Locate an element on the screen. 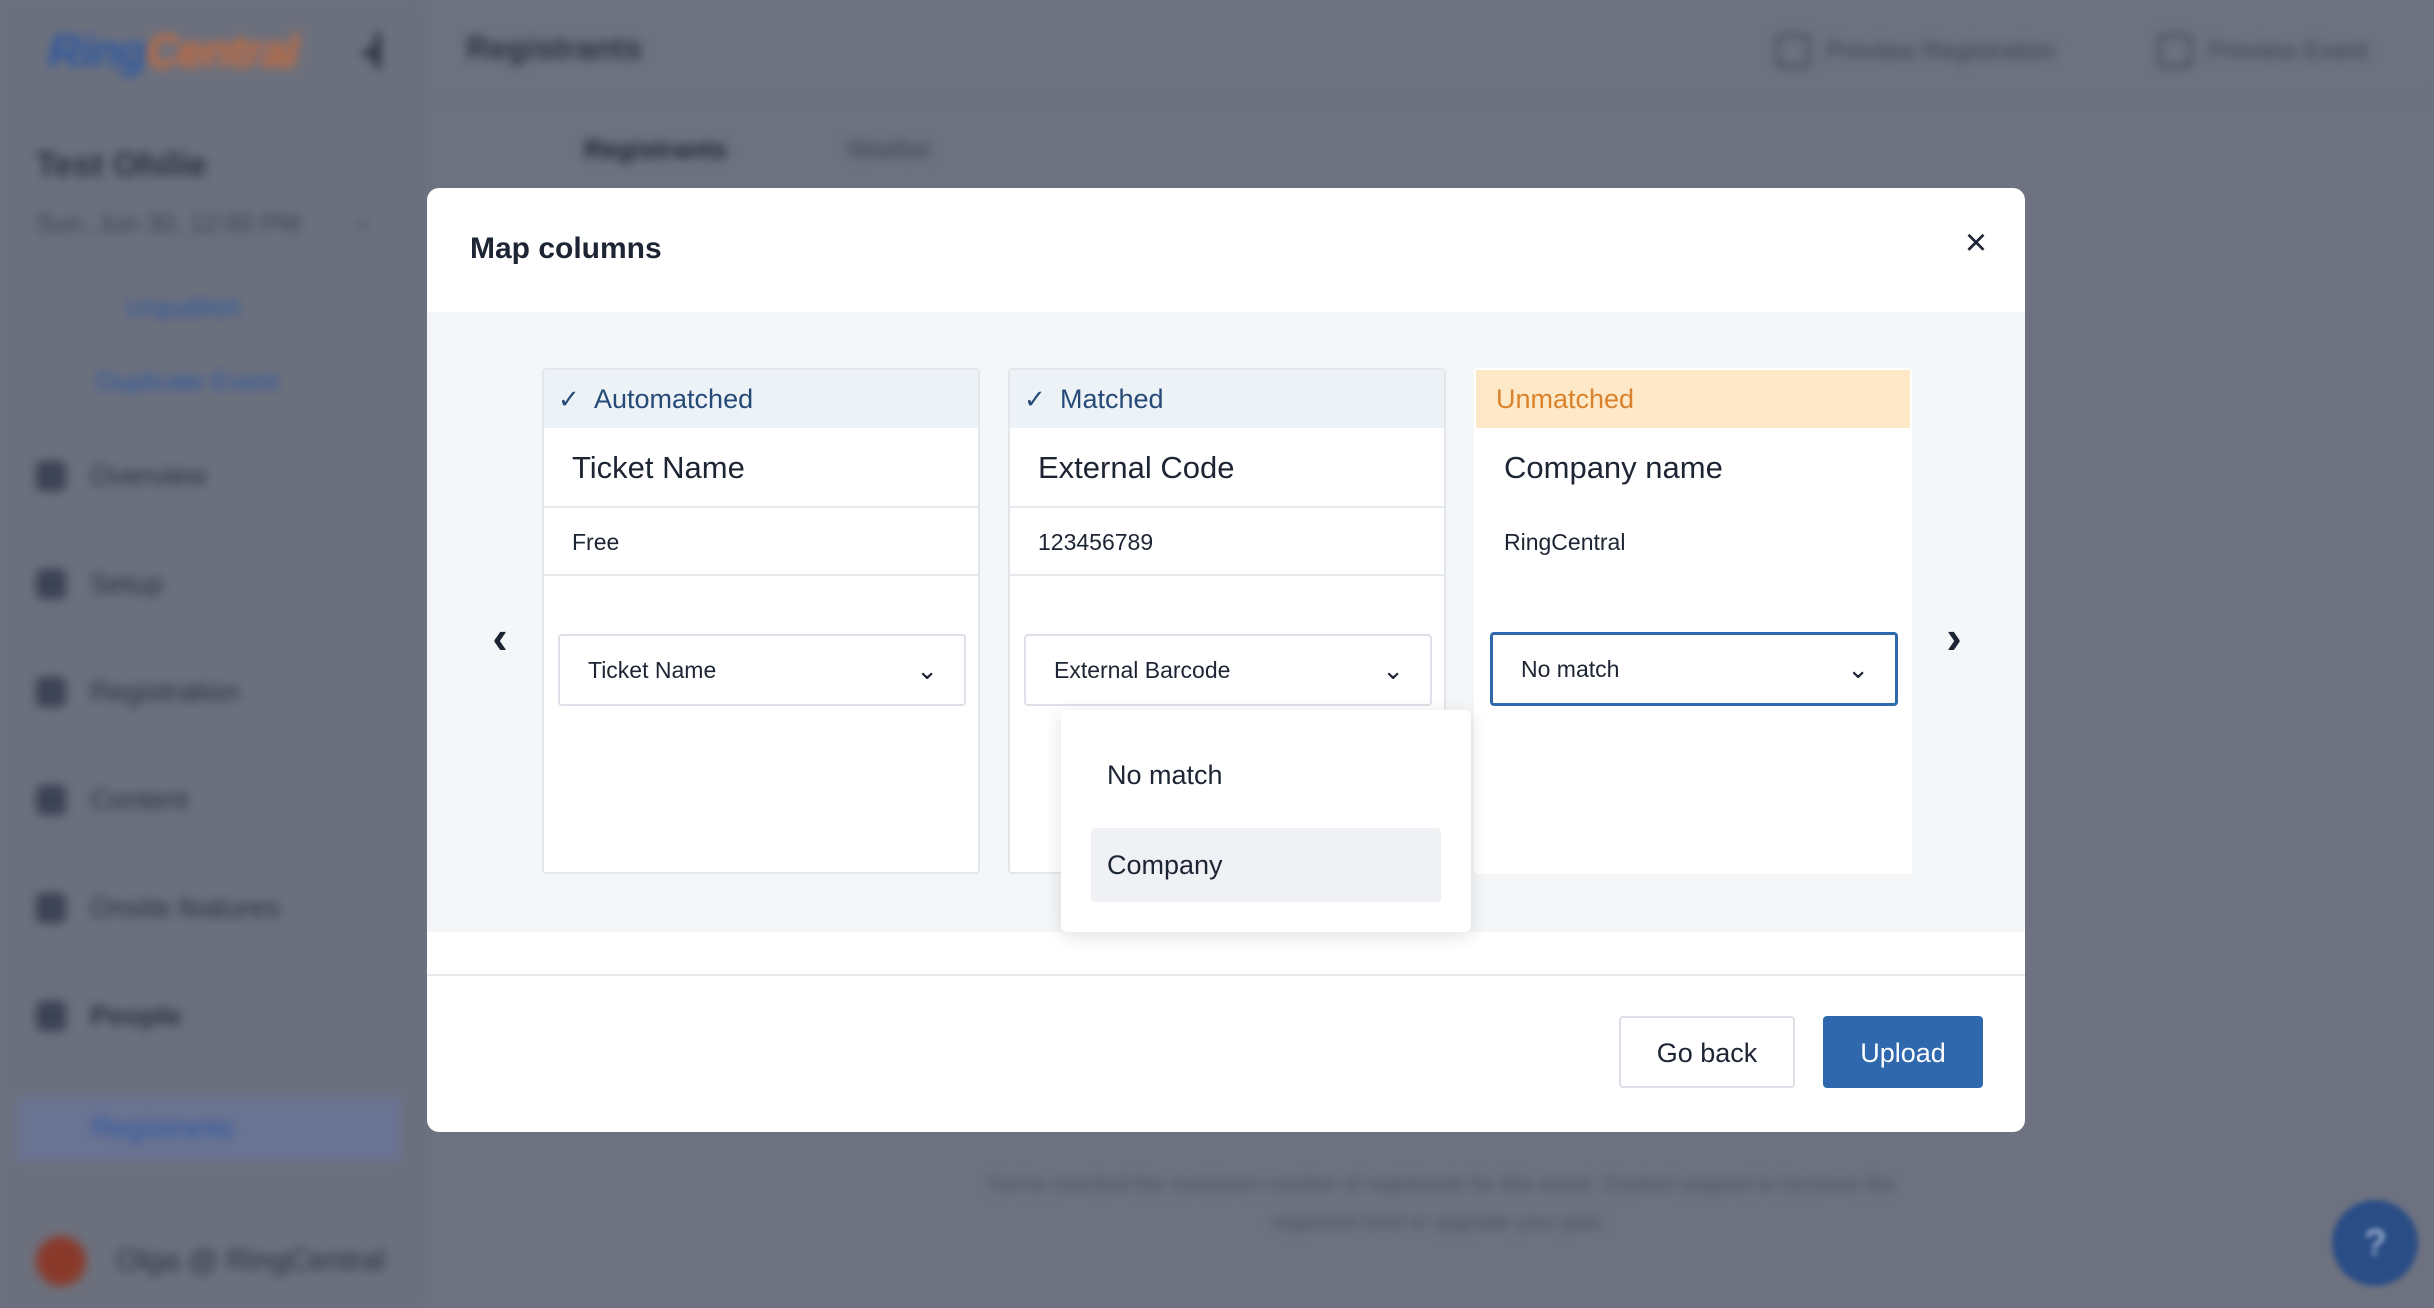  help-icon: ? is located at coordinates (2375, 1242).